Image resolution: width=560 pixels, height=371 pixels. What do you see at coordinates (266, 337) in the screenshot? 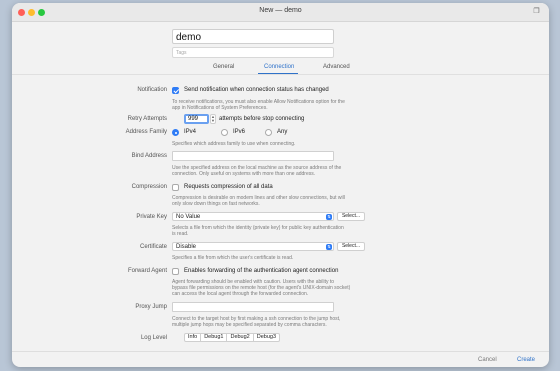
I see `log-level-debug3: Debug3` at bounding box center [266, 337].